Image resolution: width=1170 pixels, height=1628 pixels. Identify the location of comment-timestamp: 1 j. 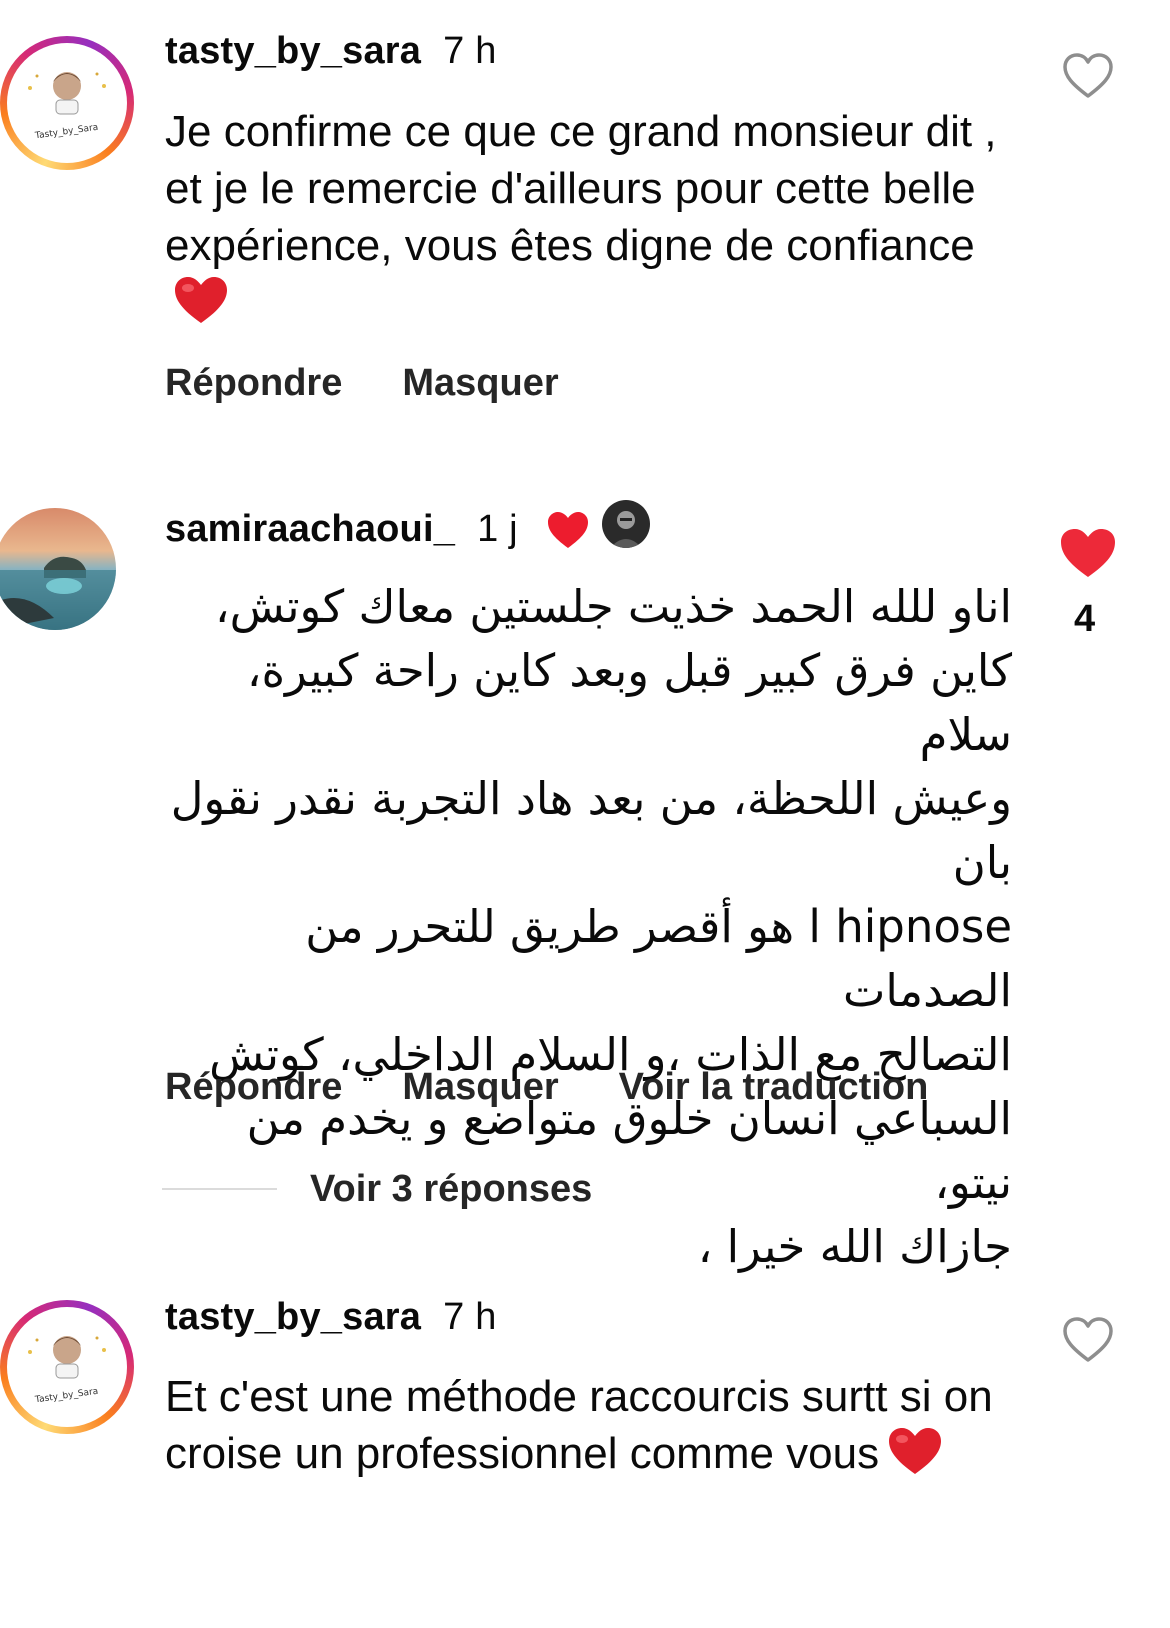
(497, 529).